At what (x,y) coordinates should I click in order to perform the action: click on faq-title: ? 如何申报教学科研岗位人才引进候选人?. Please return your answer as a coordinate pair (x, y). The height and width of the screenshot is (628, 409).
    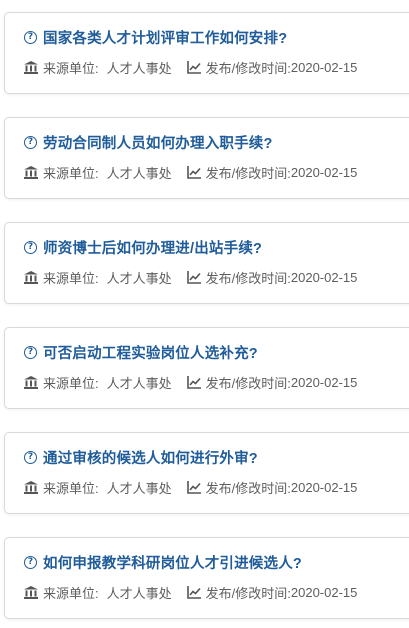
    Looking at the image, I should click on (163, 562).